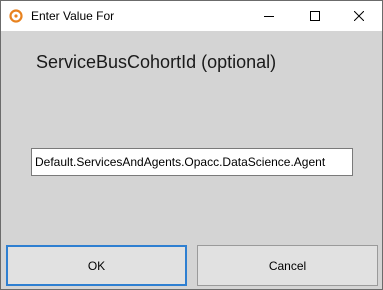 The image size is (383, 290). I want to click on close-button, so click(359, 16).